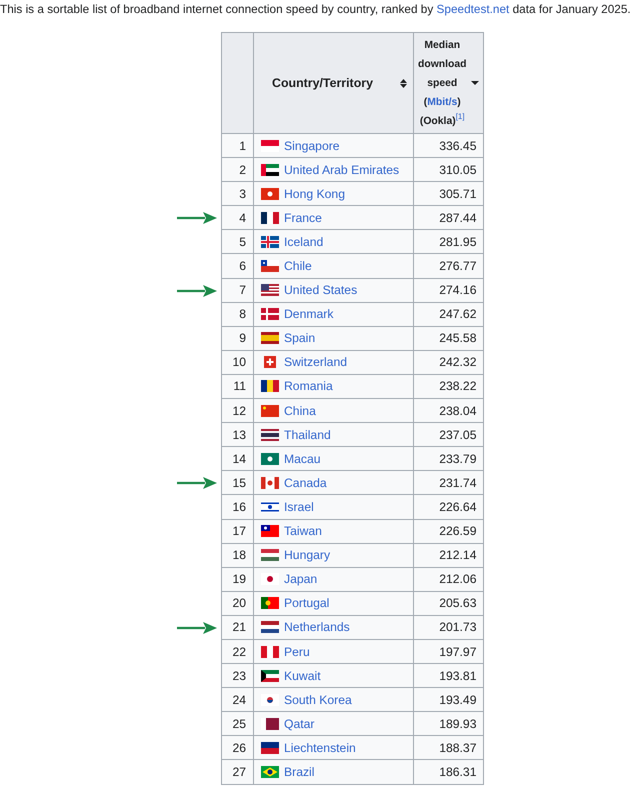 This screenshot has width=631, height=800. What do you see at coordinates (457, 241) in the screenshot?
I see `speed-value: 281.95` at bounding box center [457, 241].